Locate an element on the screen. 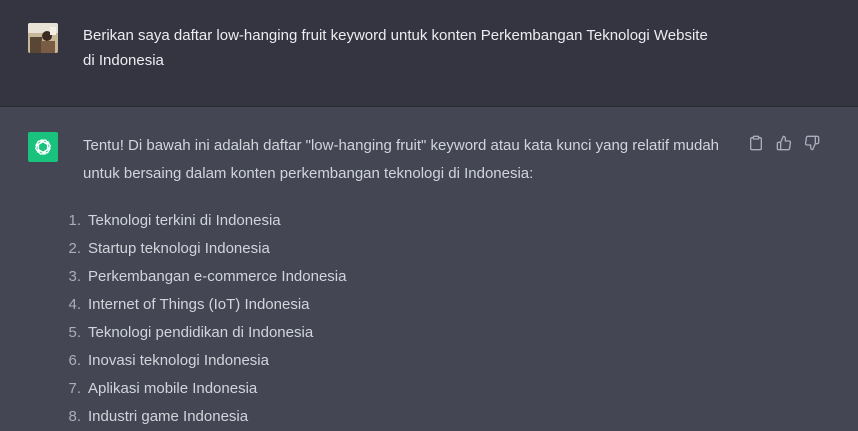 The width and height of the screenshot is (858, 431). list-item: 2. Startup teknologi Indonesia is located at coordinates (395, 249).